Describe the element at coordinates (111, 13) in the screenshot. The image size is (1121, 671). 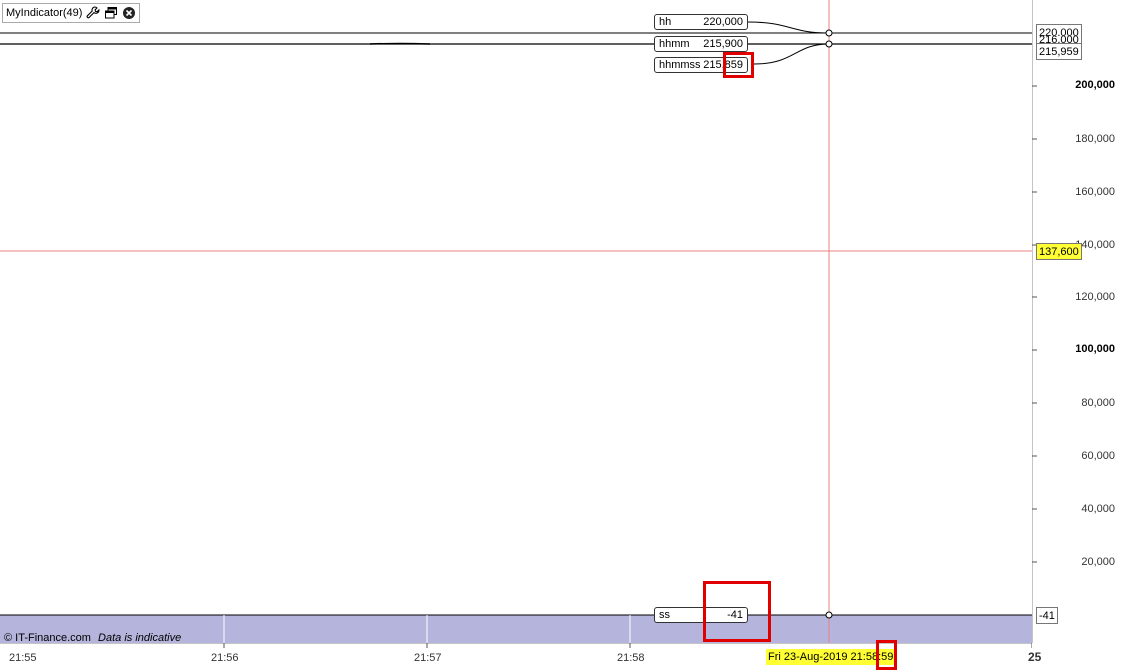
I see `window-icon` at that location.